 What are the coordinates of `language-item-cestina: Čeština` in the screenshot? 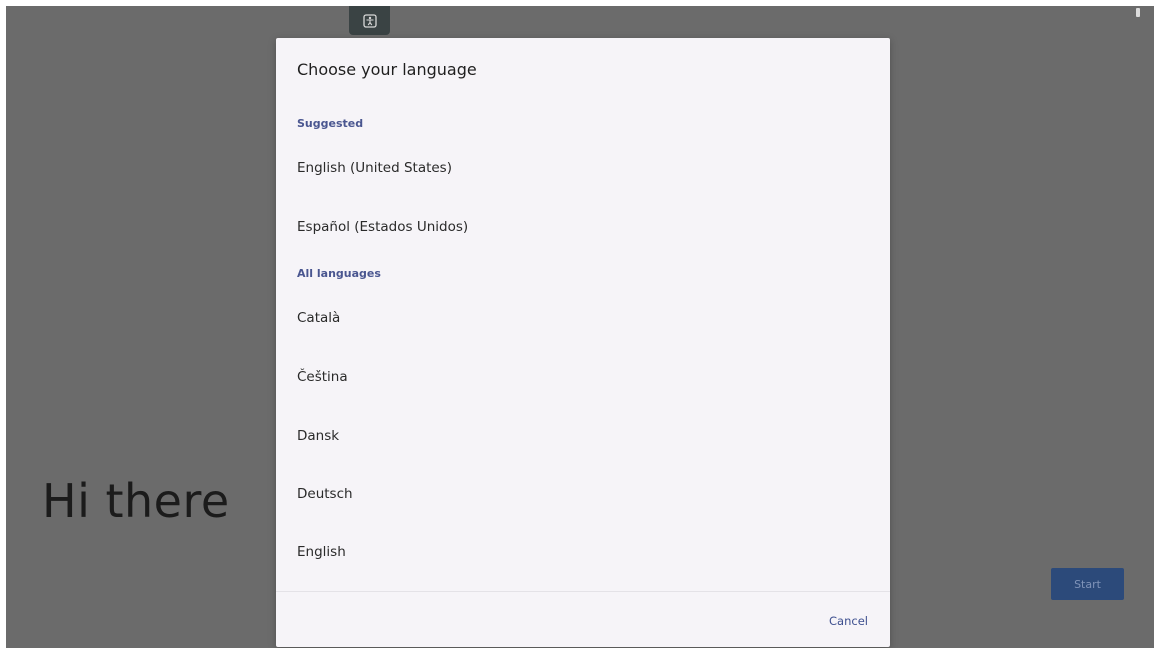 It's located at (583, 377).